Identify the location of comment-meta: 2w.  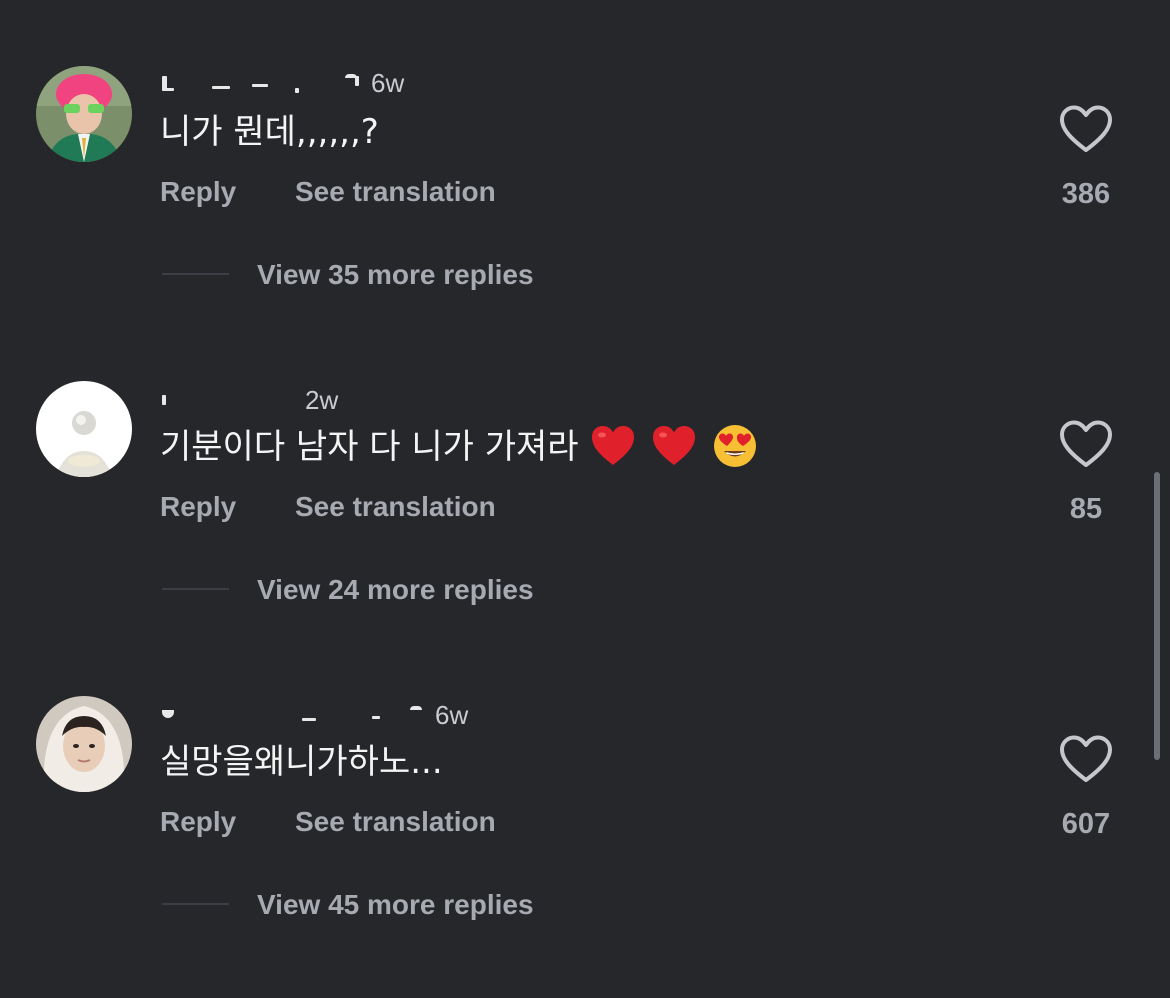
(360, 398).